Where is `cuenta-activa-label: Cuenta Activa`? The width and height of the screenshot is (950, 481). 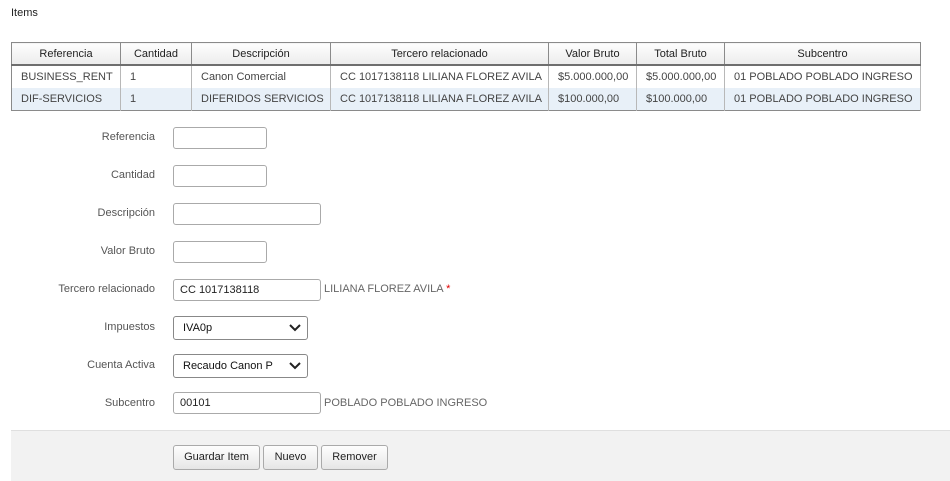 cuenta-activa-label: Cuenta Activa is located at coordinates (121, 365).